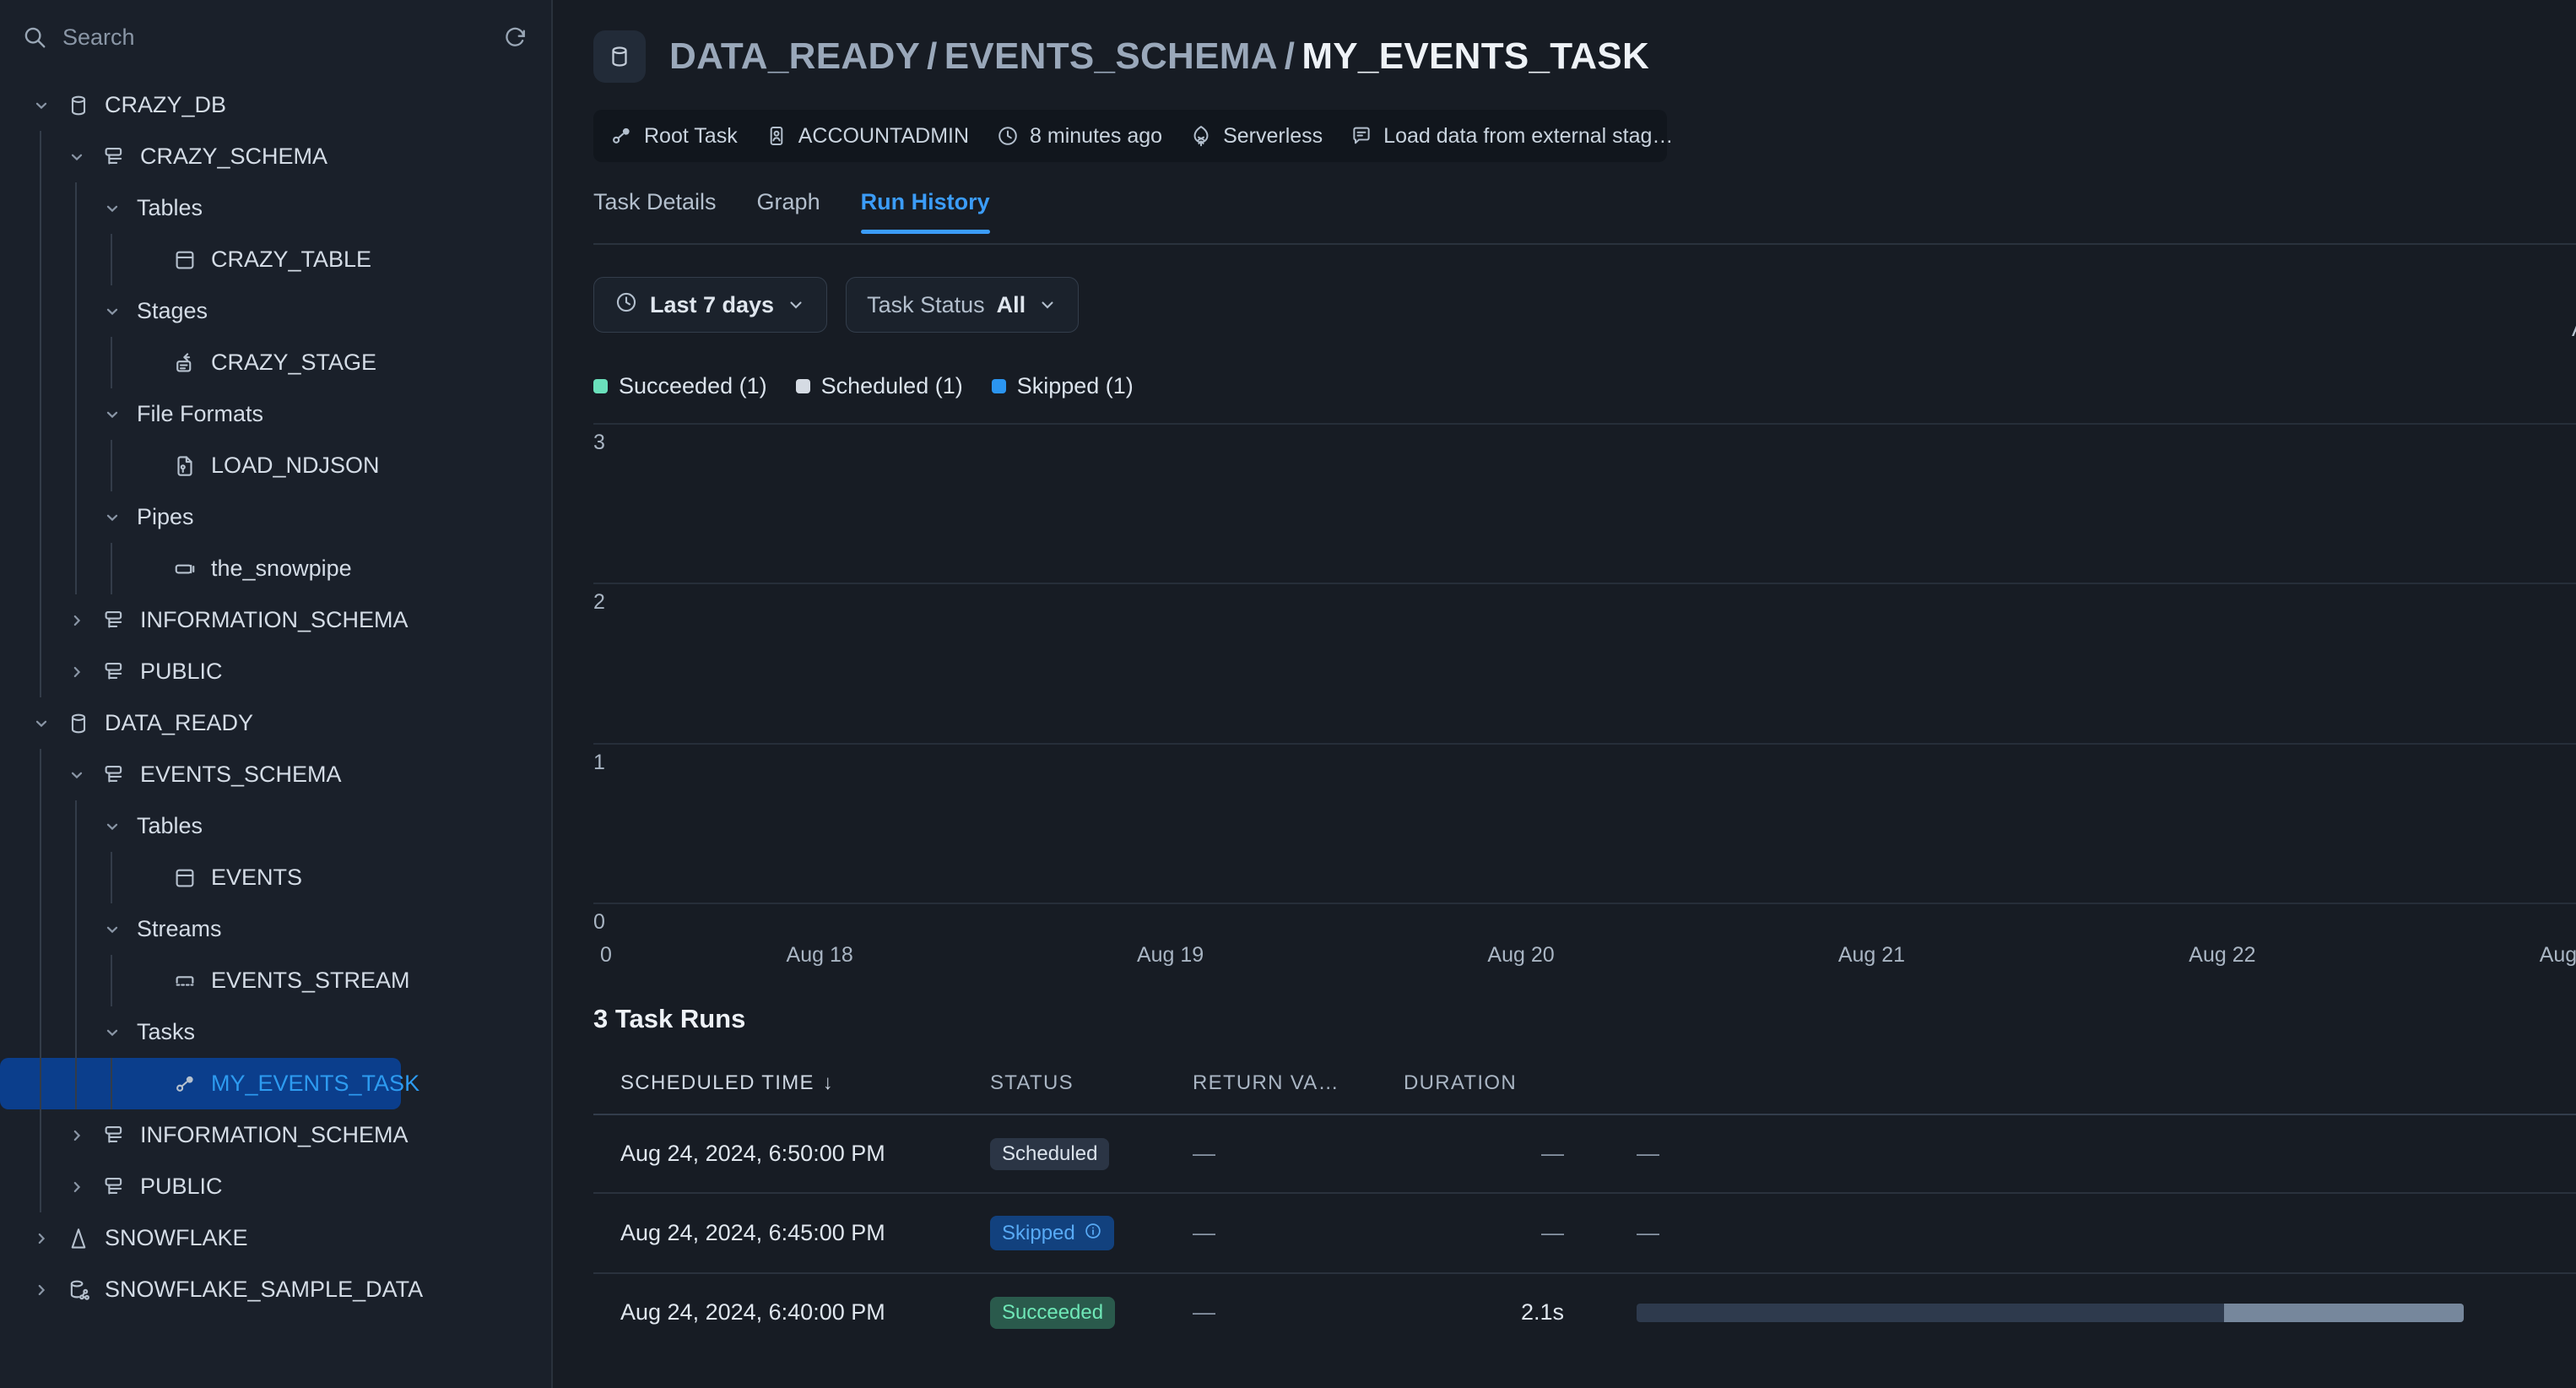  I want to click on sidebar-item-label: Streams, so click(179, 928).